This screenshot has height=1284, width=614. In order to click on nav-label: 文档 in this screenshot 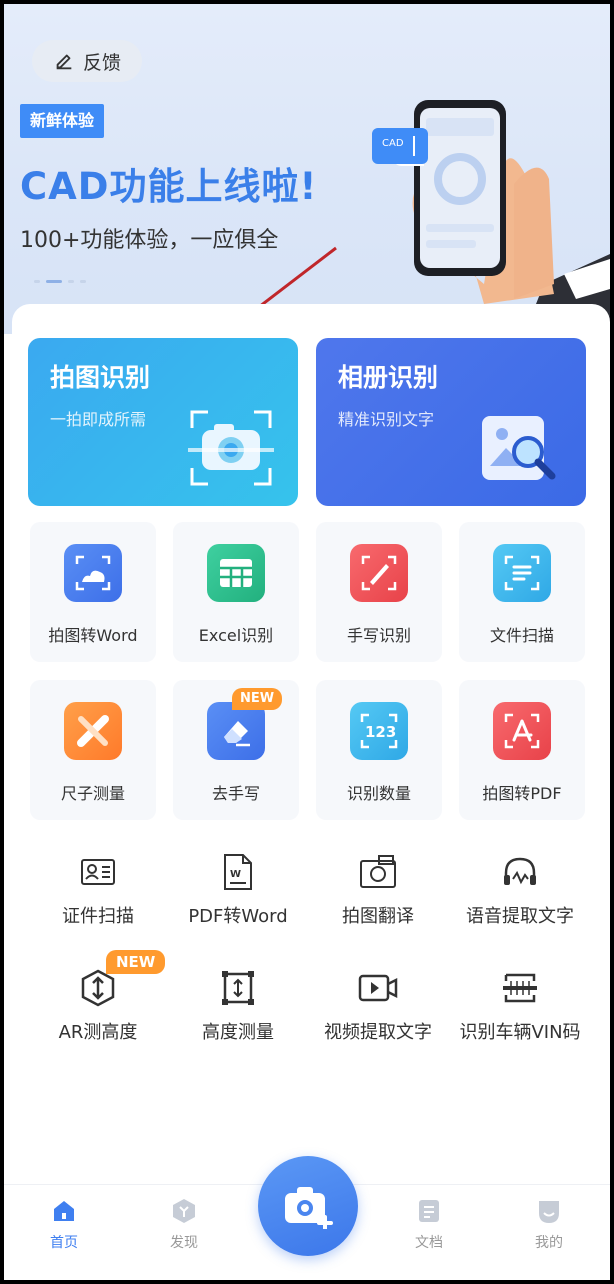, I will do `click(429, 1243)`.